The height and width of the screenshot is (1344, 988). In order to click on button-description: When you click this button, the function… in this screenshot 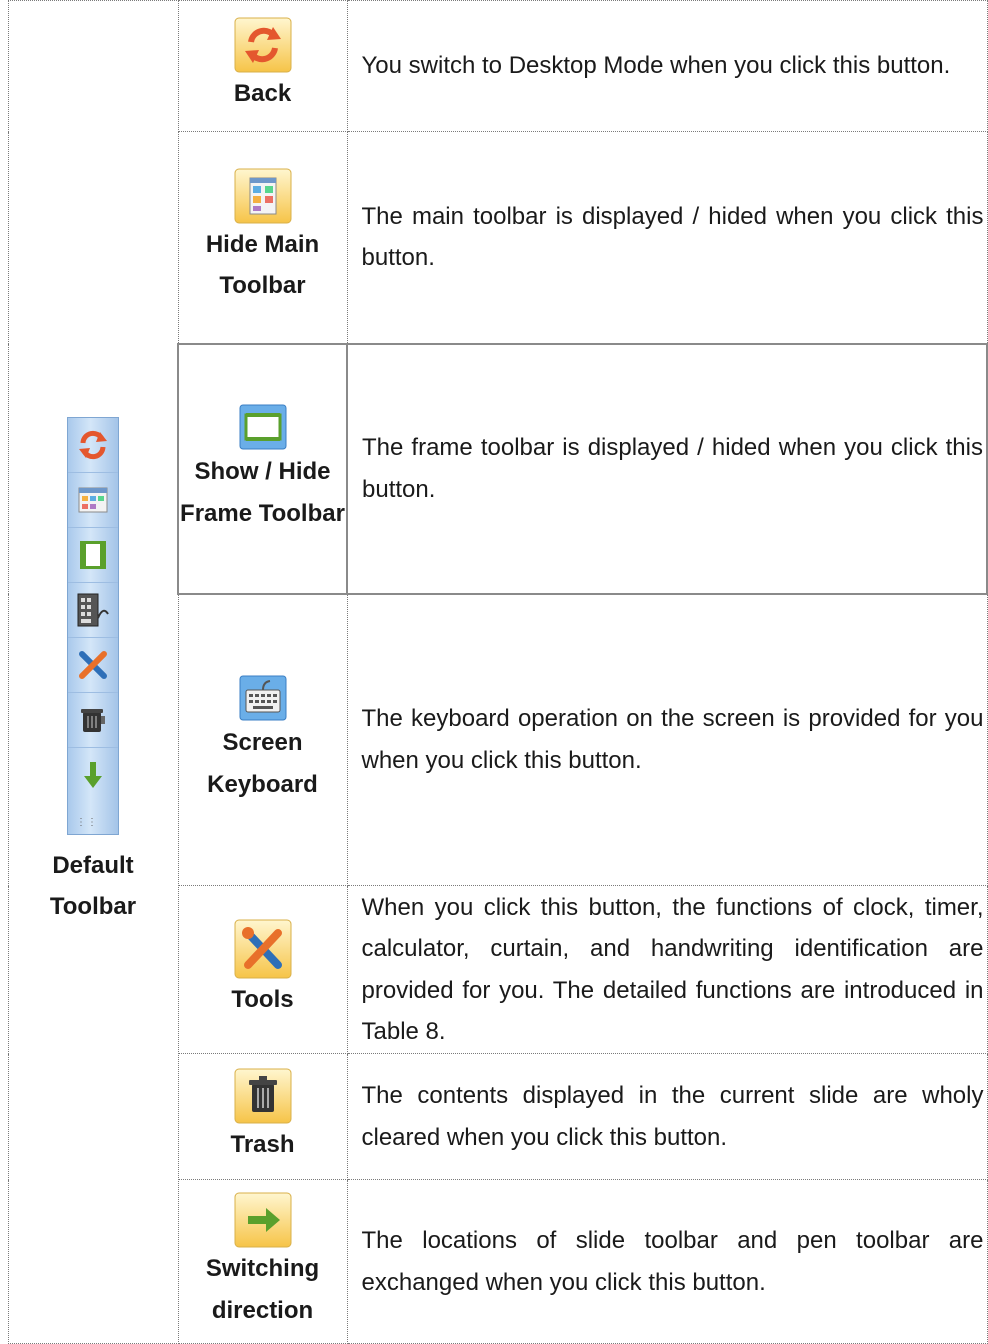, I will do `click(672, 969)`.